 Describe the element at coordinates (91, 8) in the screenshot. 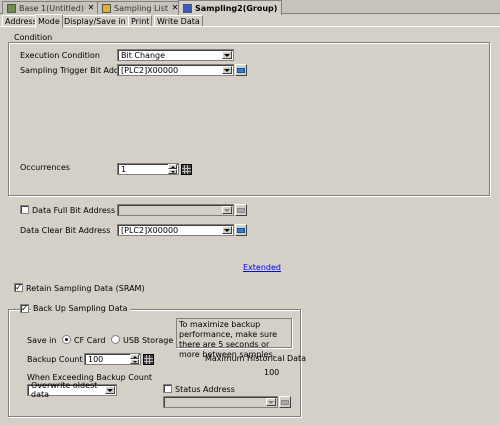

I see `close-icon: ✕` at that location.